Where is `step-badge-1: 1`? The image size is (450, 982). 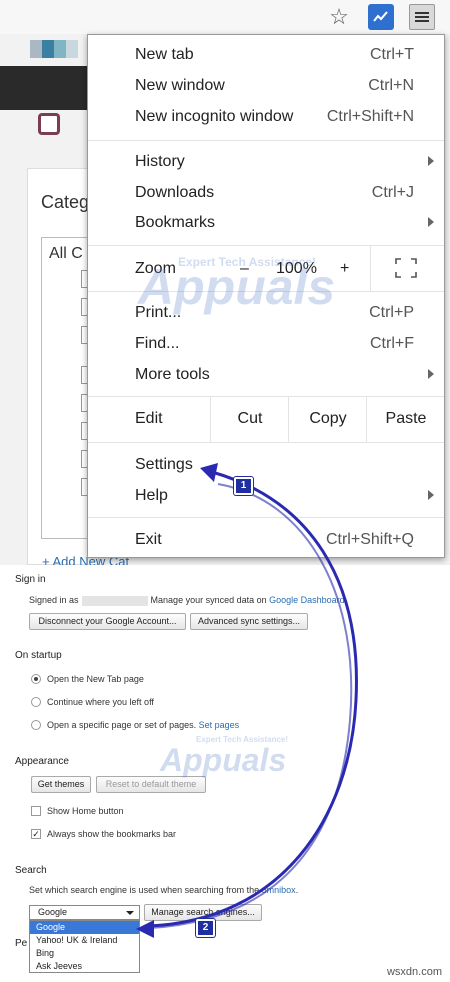 step-badge-1: 1 is located at coordinates (243, 486).